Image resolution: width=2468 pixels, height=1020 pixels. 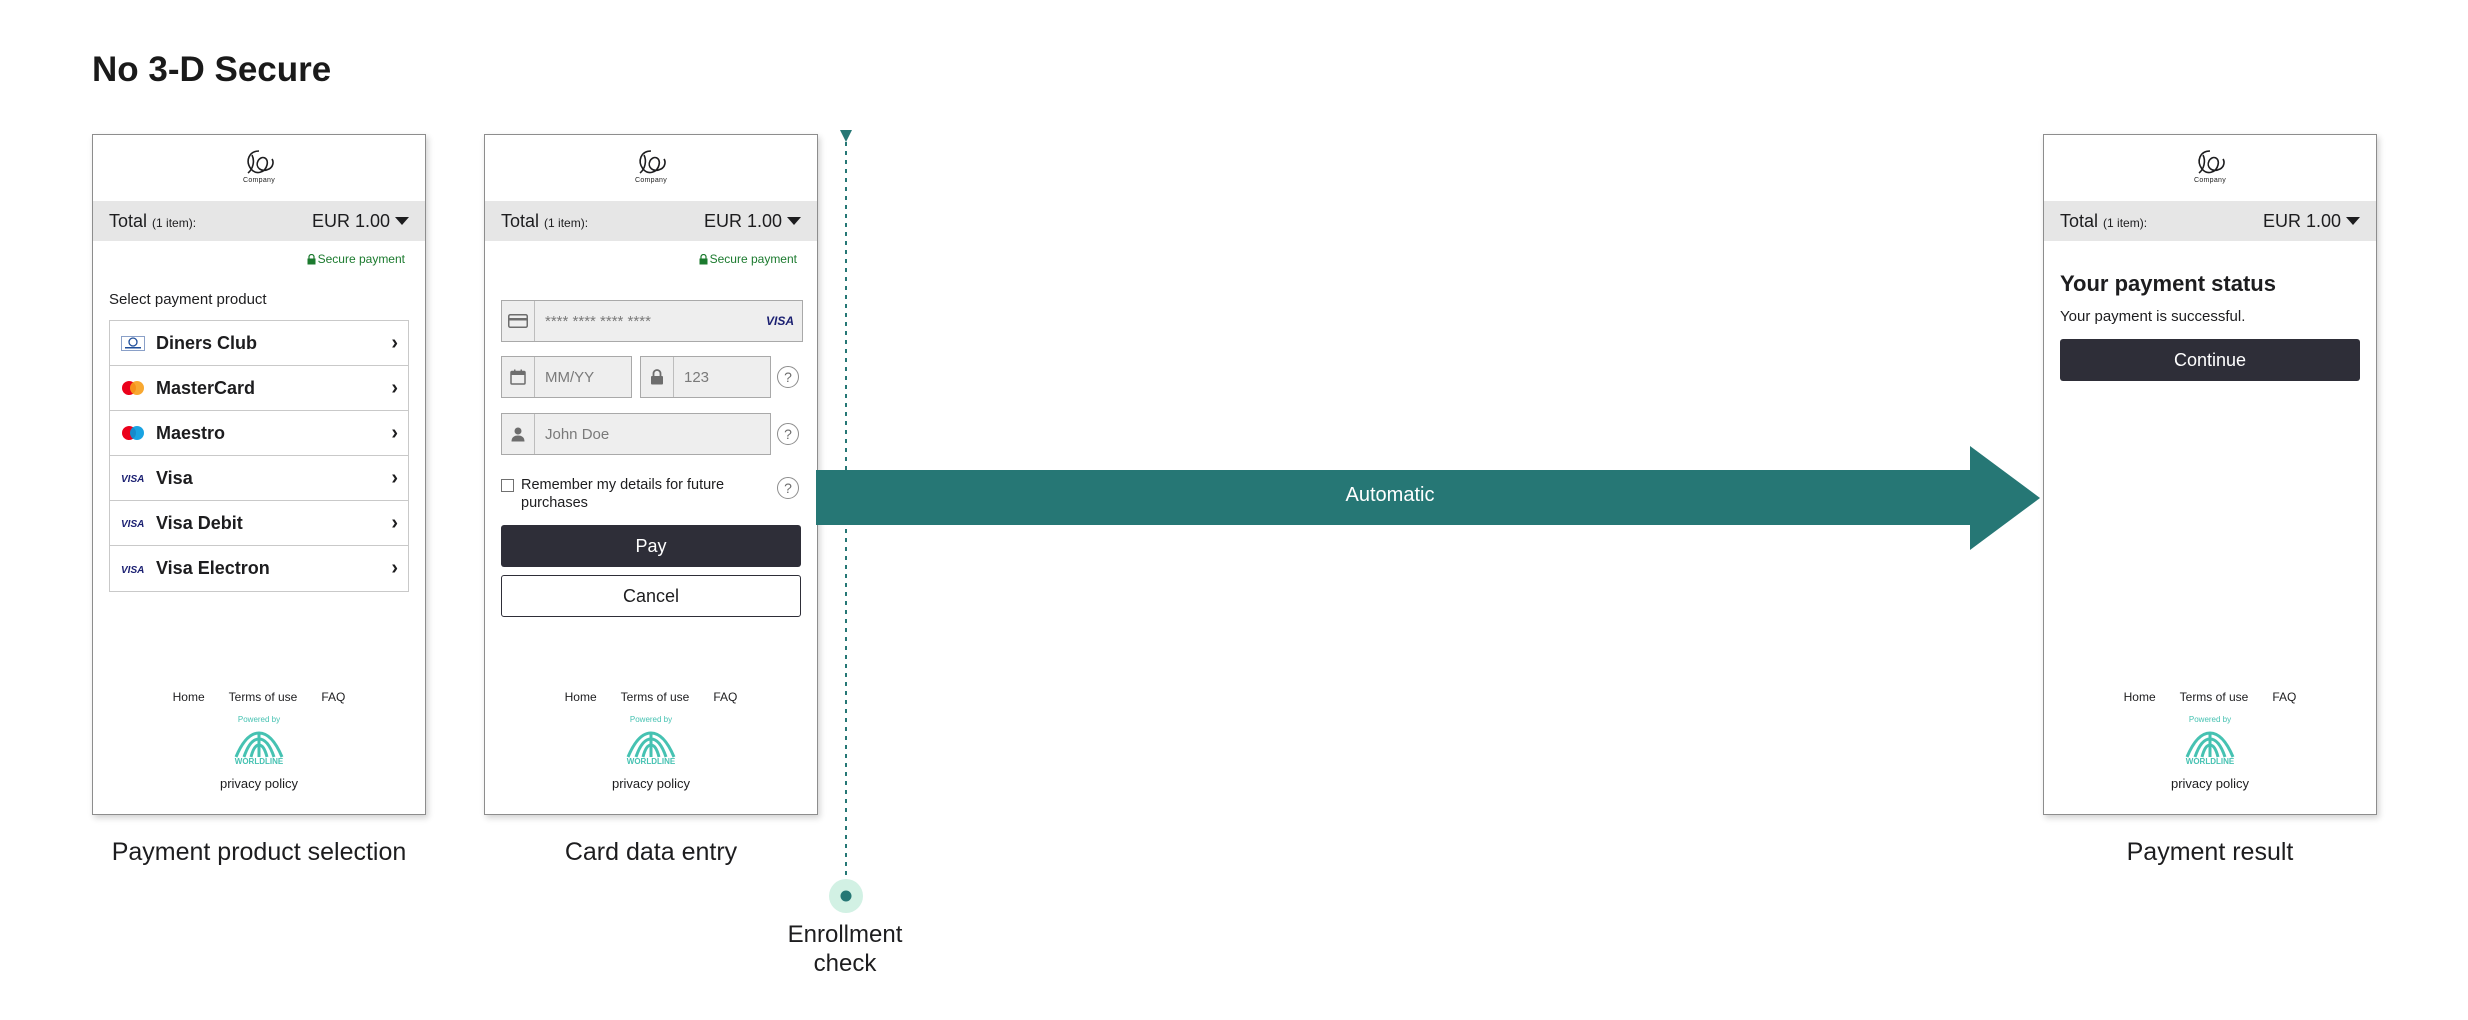 I want to click on company-logo: Company, so click(x=2210, y=169).